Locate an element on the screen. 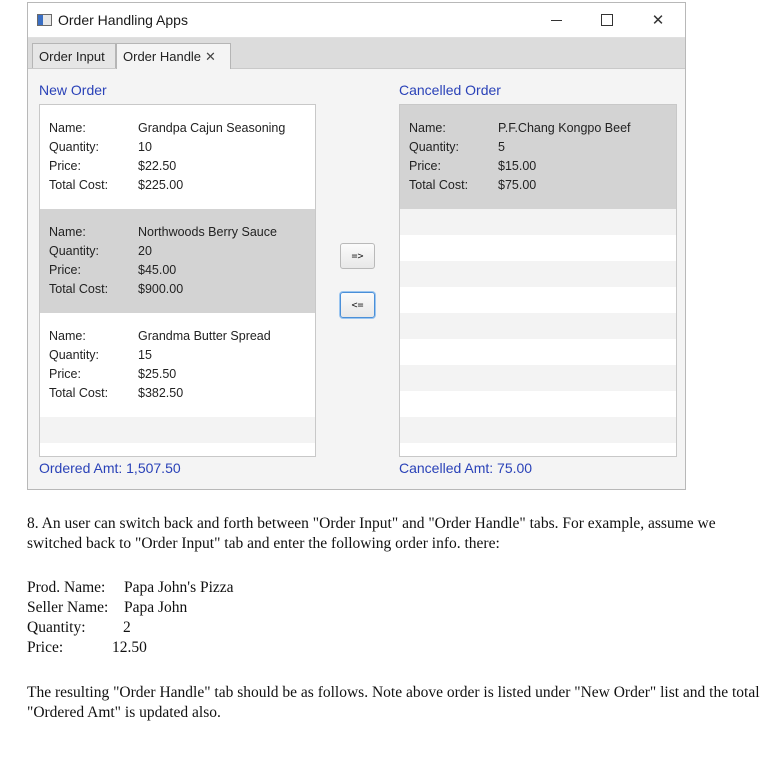 The image size is (777, 771). item-name: Northwoods Berry Sauce is located at coordinates (207, 232).